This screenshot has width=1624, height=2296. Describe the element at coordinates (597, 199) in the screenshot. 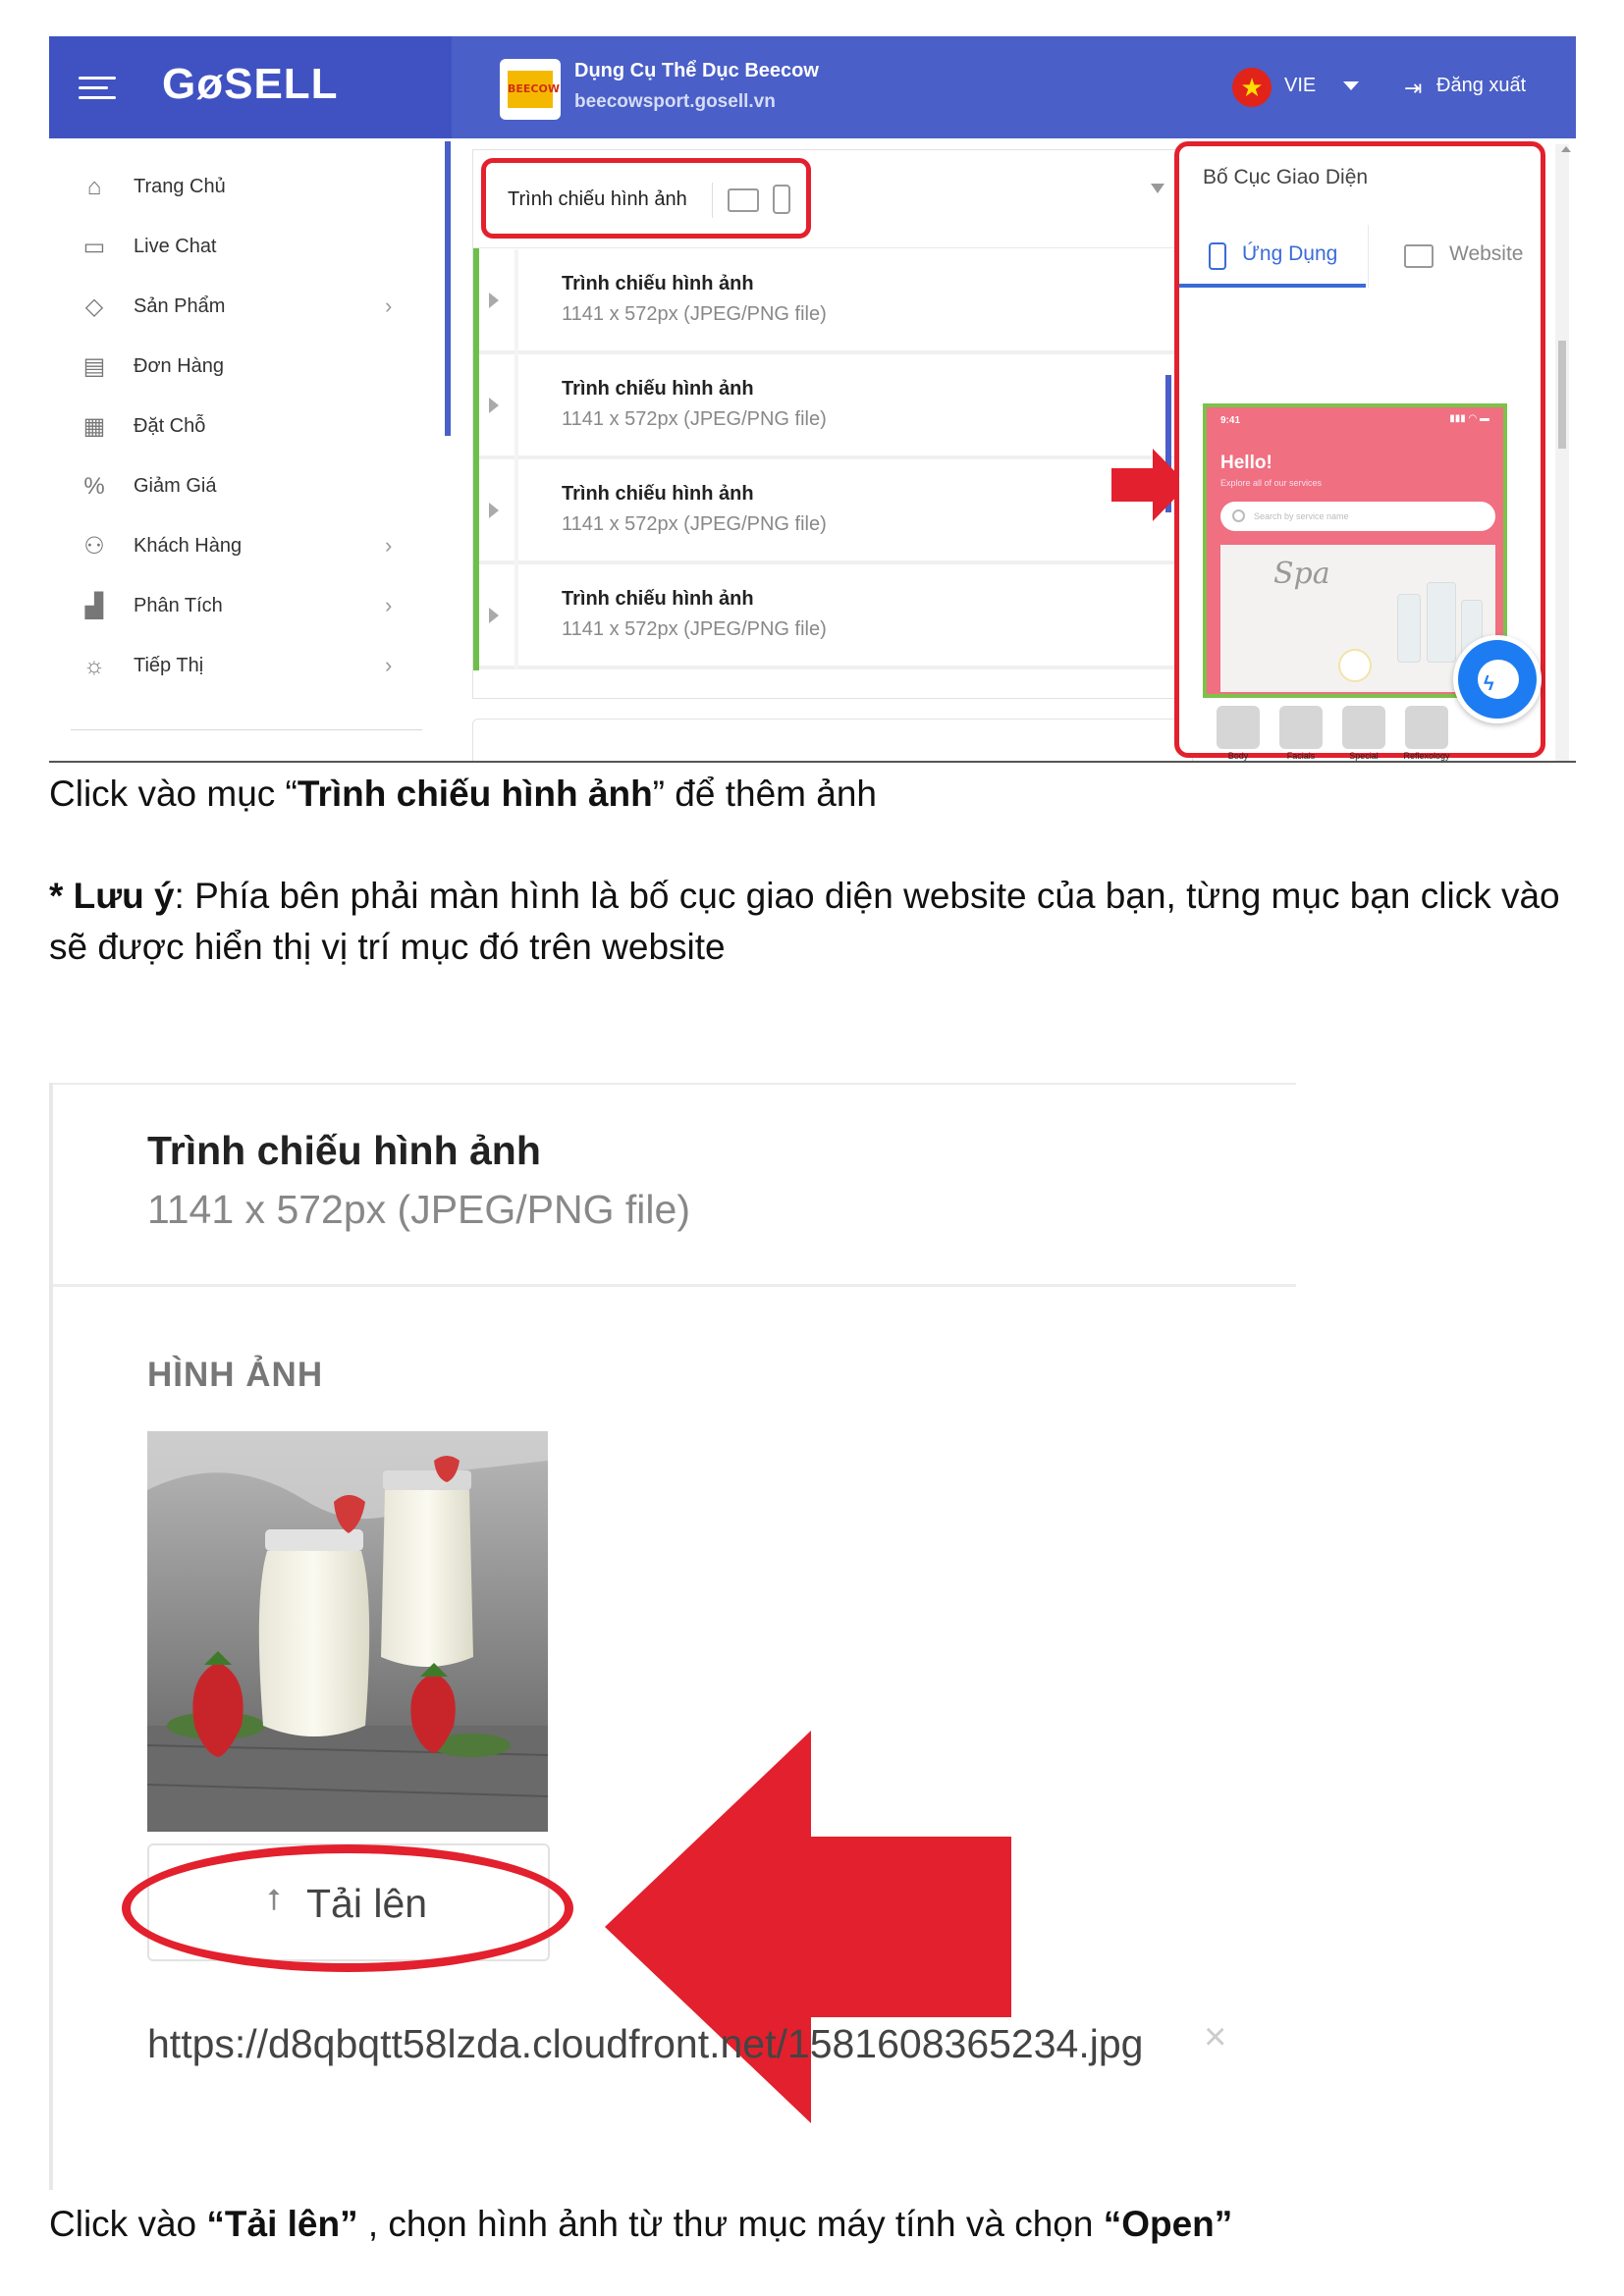

I see `section-header-title: Trình chiếu hình ảnh` at that location.